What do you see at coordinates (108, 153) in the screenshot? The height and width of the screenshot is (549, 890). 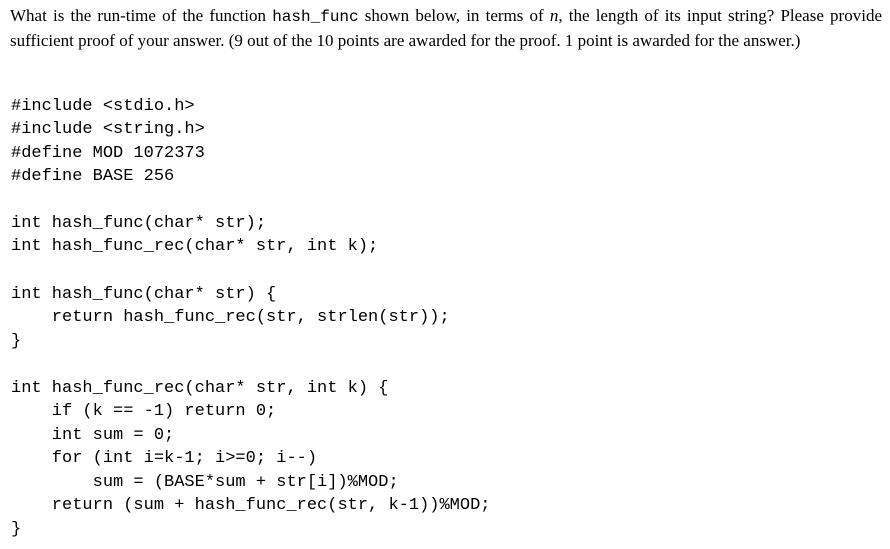 I see `code-line: #define MOD 1072373` at bounding box center [108, 153].